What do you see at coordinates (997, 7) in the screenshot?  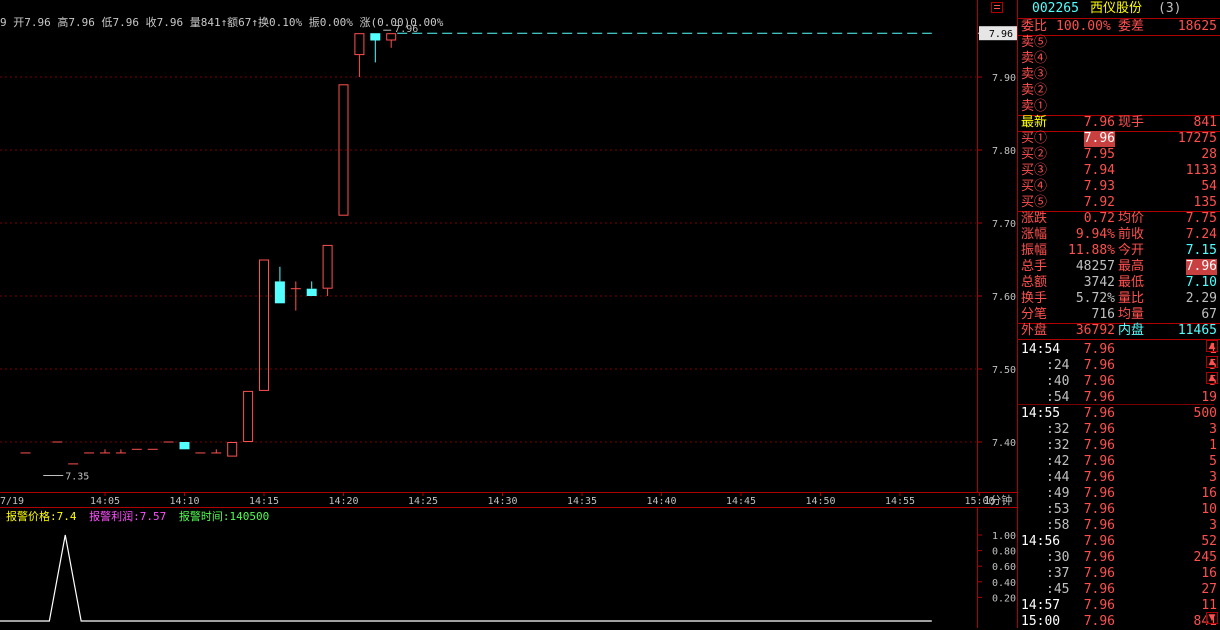 I see `menu-icon` at bounding box center [997, 7].